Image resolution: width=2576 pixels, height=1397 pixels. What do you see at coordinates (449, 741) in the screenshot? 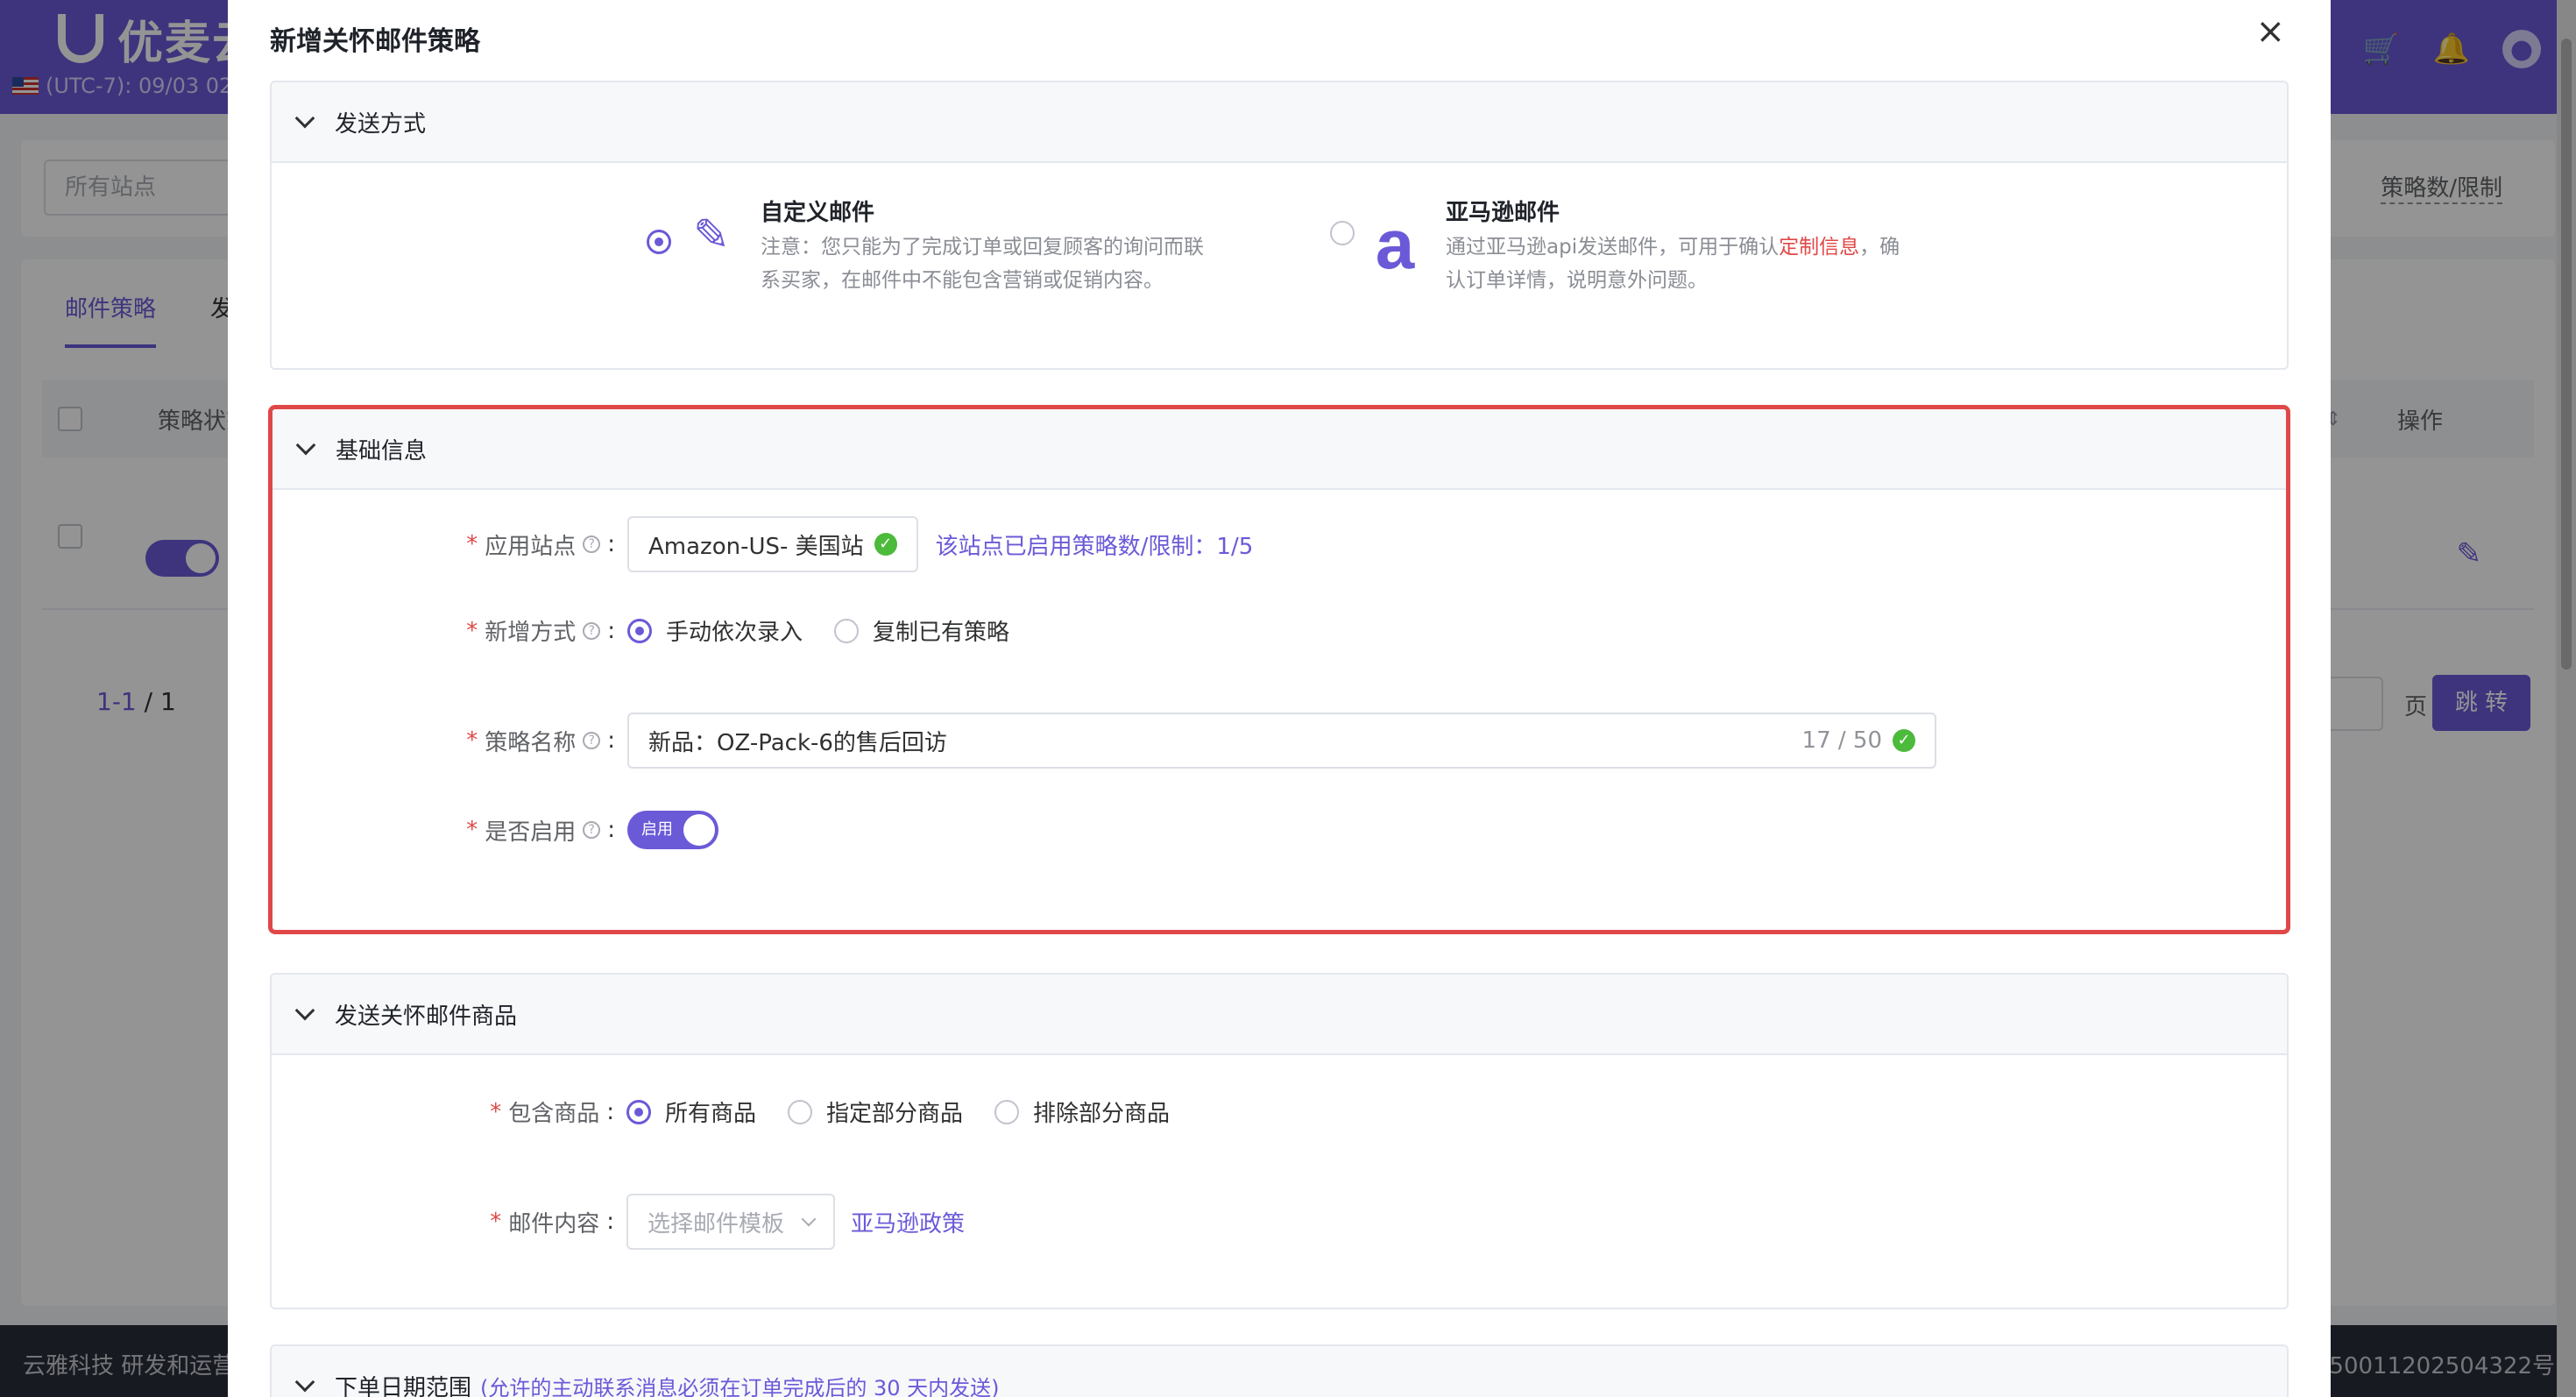
I see `name-label: * 策略名称?:` at bounding box center [449, 741].